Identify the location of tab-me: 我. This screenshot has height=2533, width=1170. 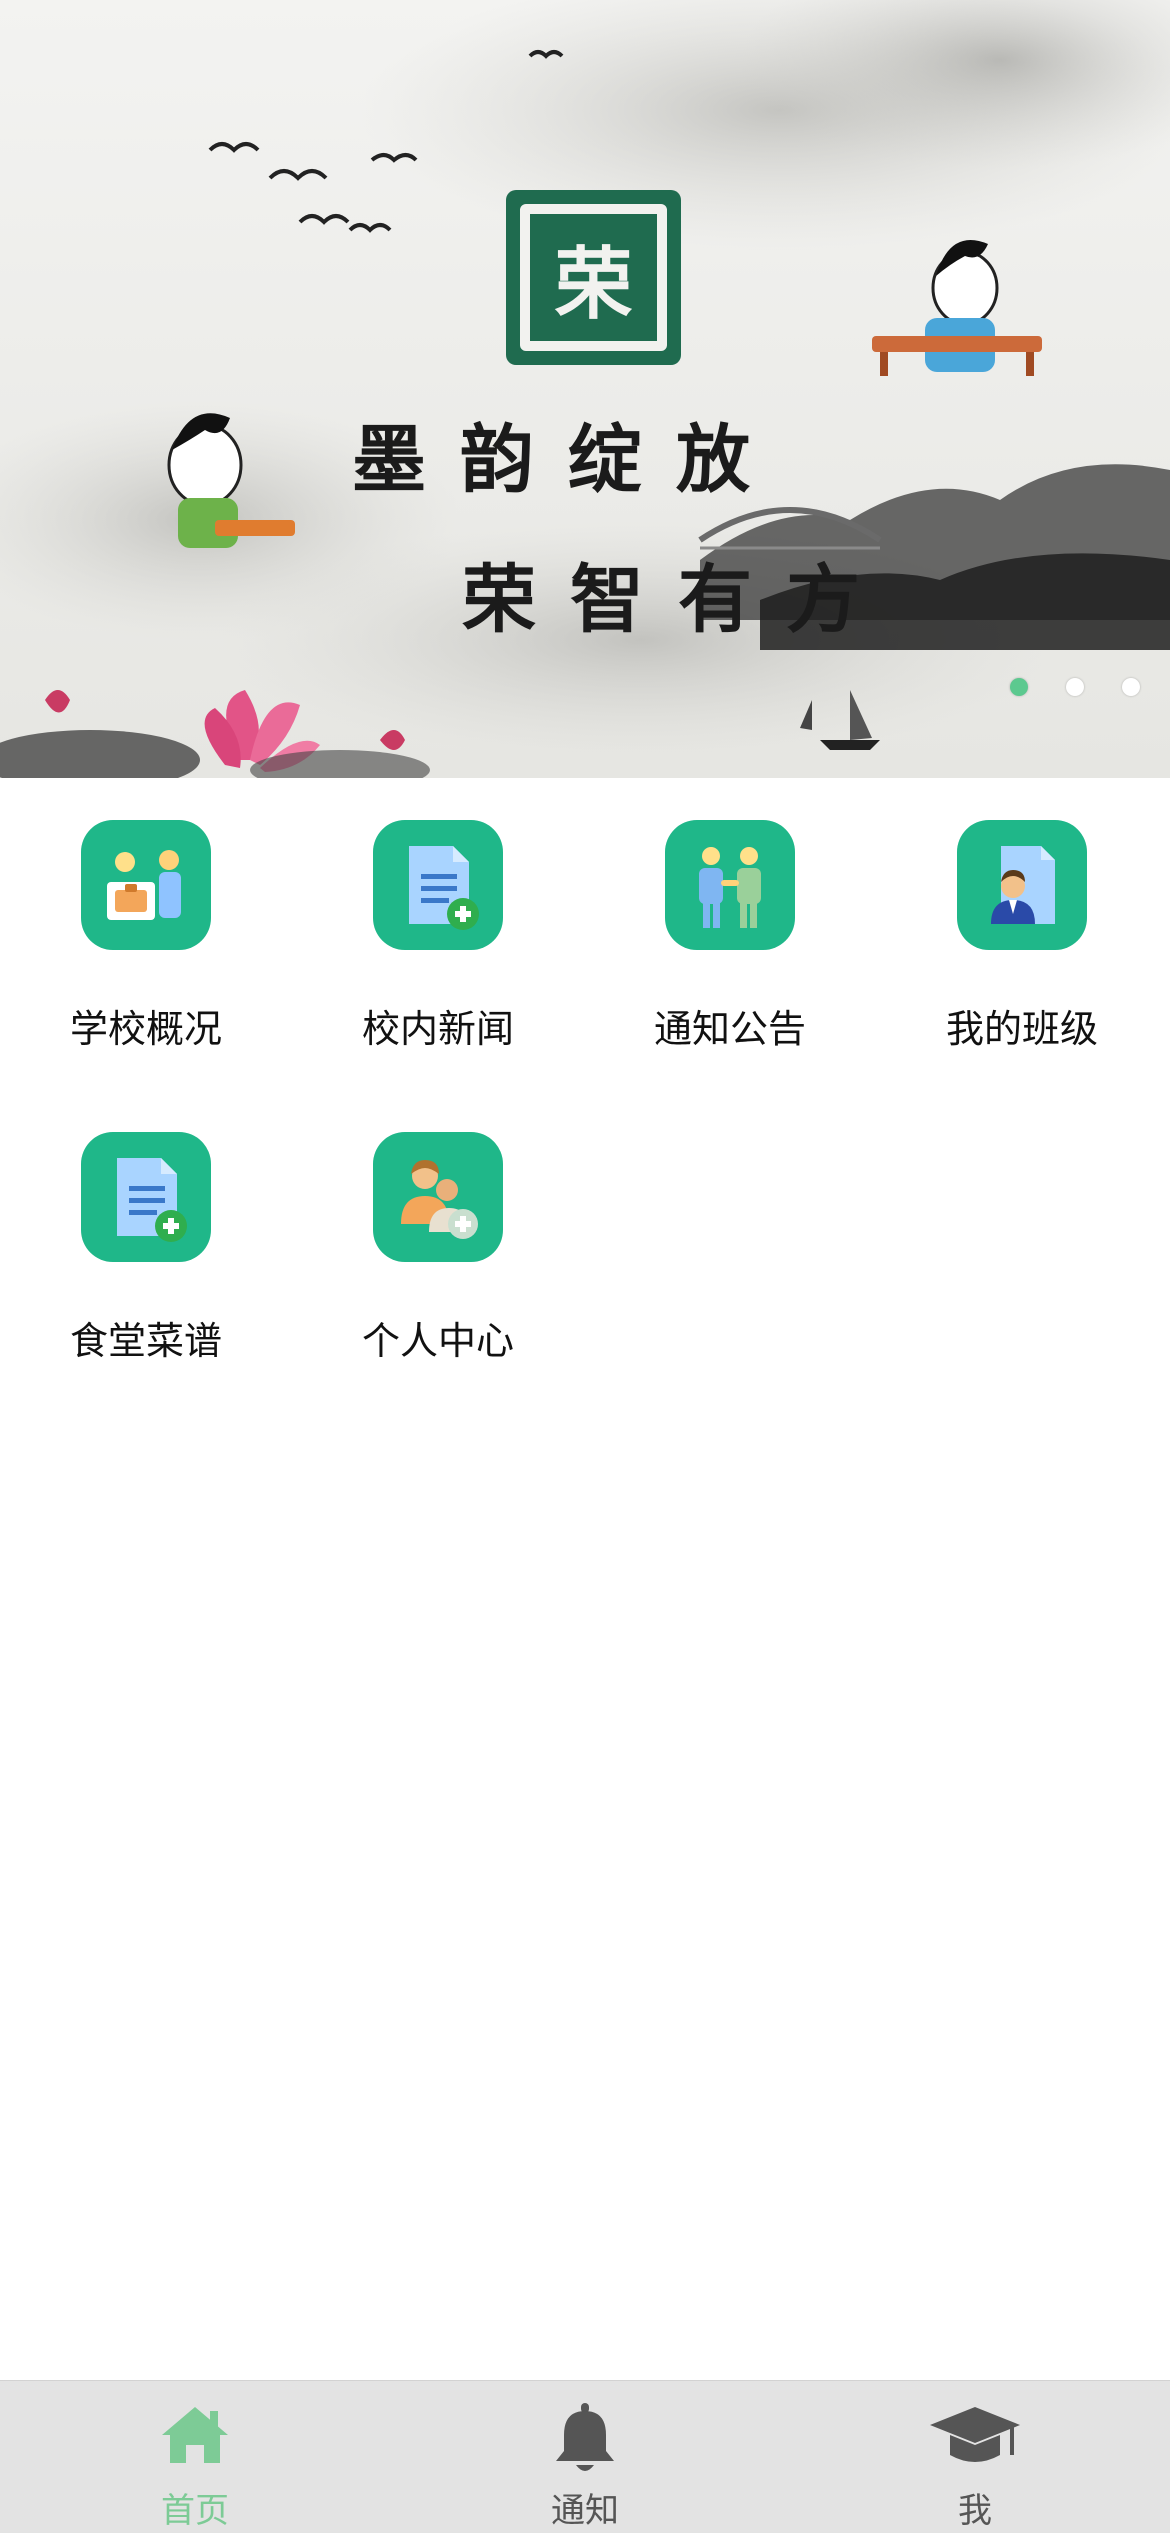
(975, 2457).